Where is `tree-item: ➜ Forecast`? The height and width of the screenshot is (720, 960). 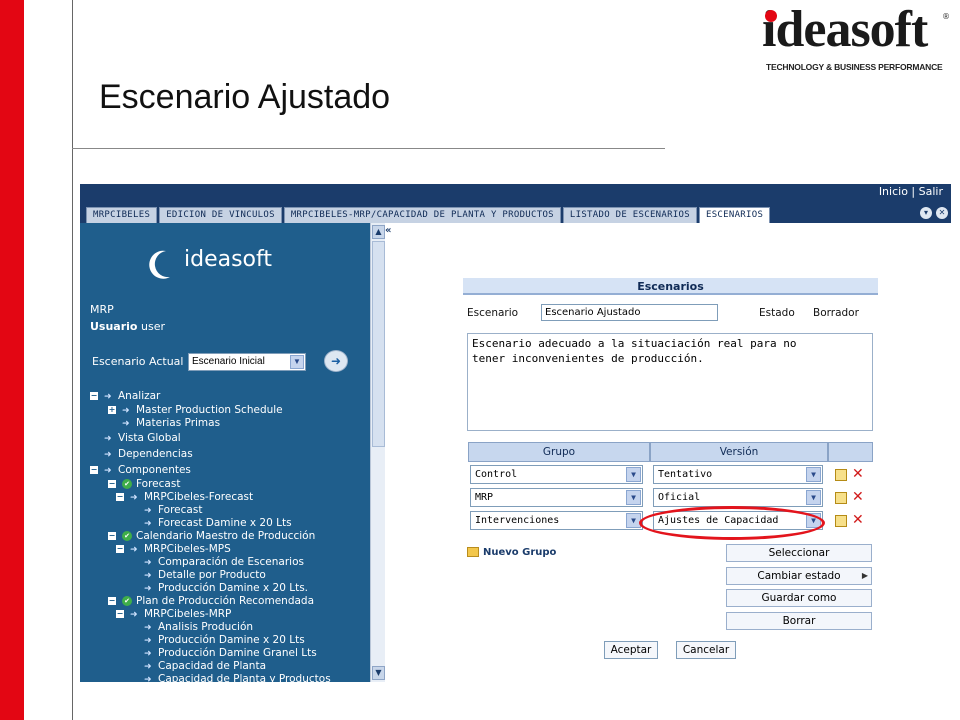 tree-item: ➜ Forecast is located at coordinates (230, 510).